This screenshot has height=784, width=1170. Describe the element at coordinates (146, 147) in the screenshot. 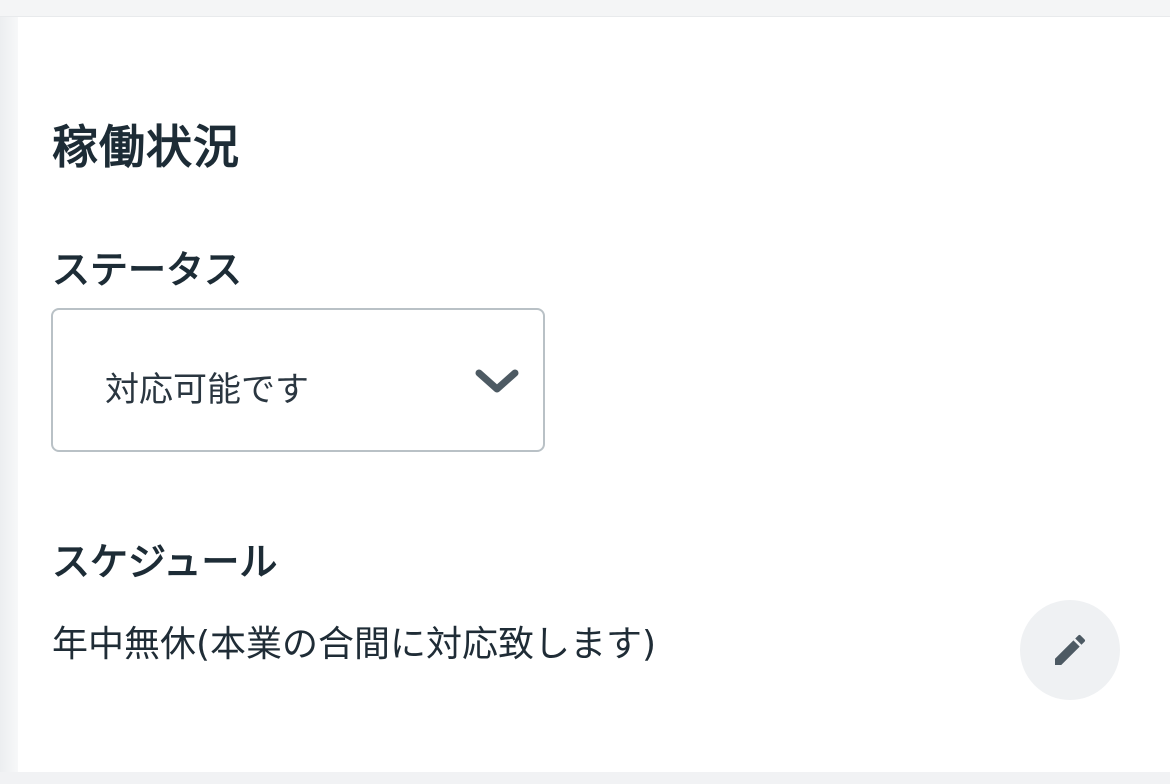

I see `section-title: 稼働状況` at that location.